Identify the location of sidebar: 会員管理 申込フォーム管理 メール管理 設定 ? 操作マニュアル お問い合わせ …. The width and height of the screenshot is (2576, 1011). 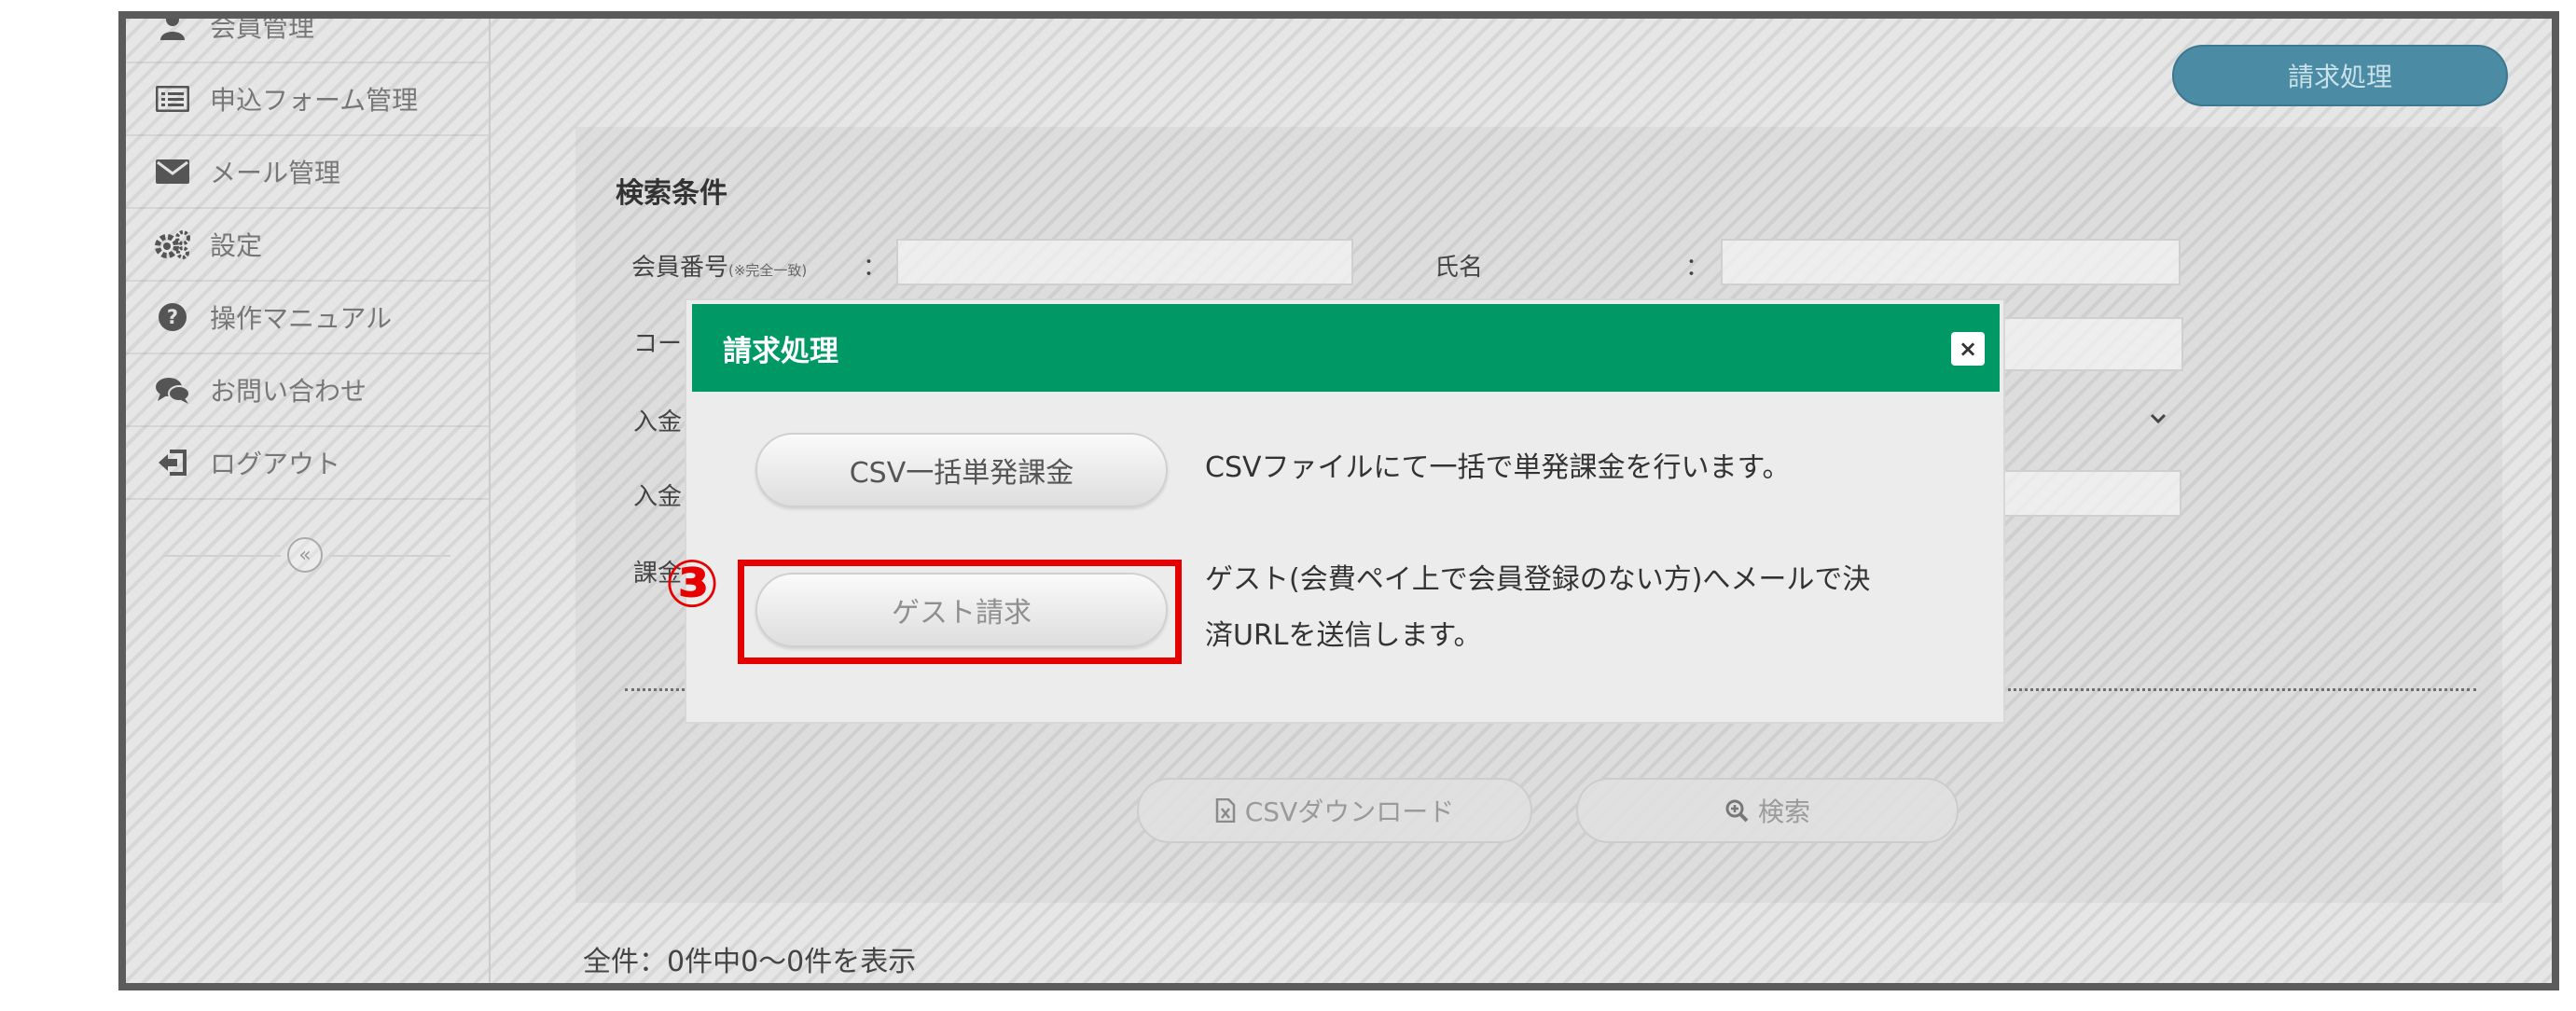
(308, 501).